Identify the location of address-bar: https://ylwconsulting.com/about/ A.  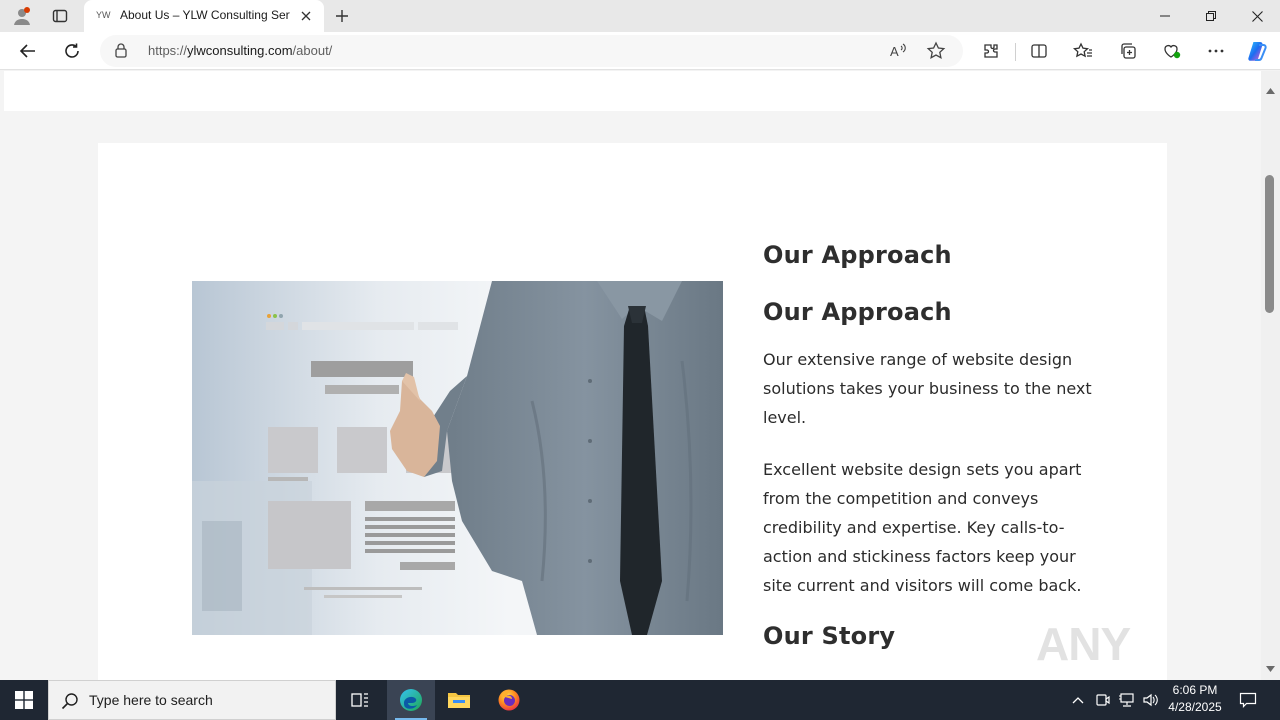
(531, 51).